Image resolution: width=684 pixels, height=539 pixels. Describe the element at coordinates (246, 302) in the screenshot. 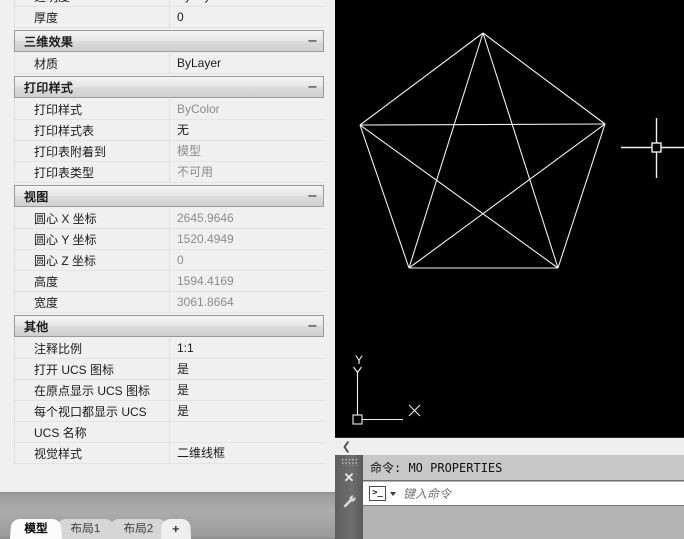

I see `property-value: 3061.8664` at that location.